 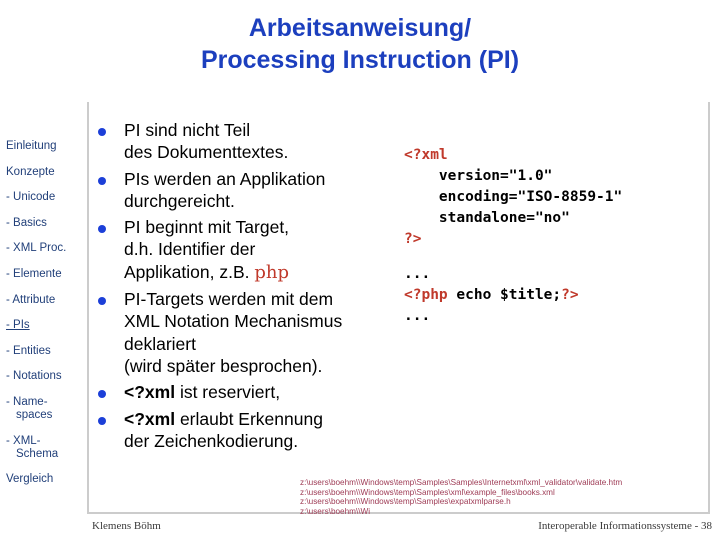 I want to click on bullet-line: <?xml ist reserviert,, so click(x=260, y=392).